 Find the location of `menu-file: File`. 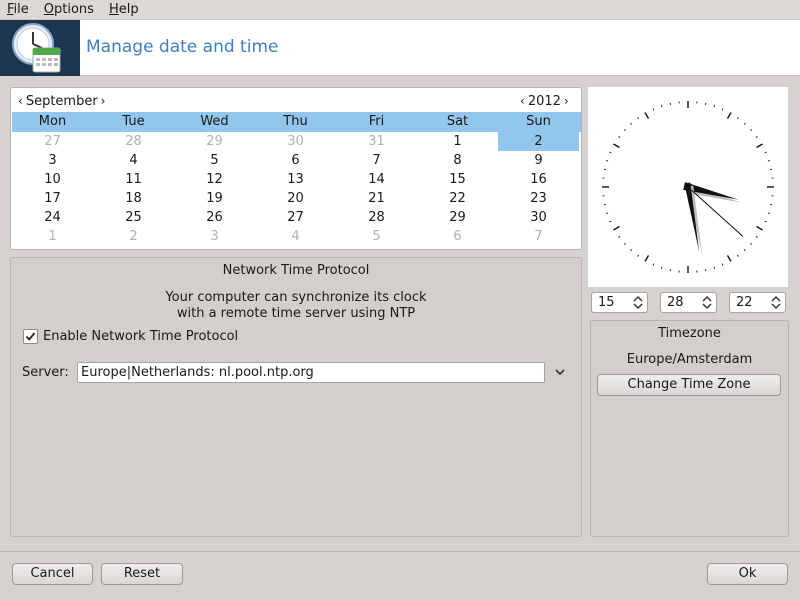

menu-file: File is located at coordinates (18, 9).